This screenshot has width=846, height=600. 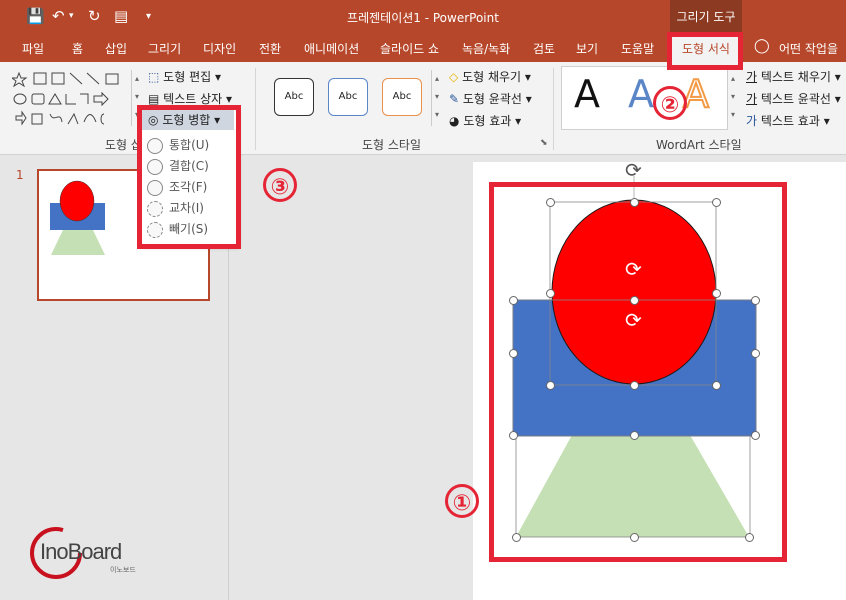 What do you see at coordinates (752, 121) in the screenshot?
I see `text-effects-icon: 가` at bounding box center [752, 121].